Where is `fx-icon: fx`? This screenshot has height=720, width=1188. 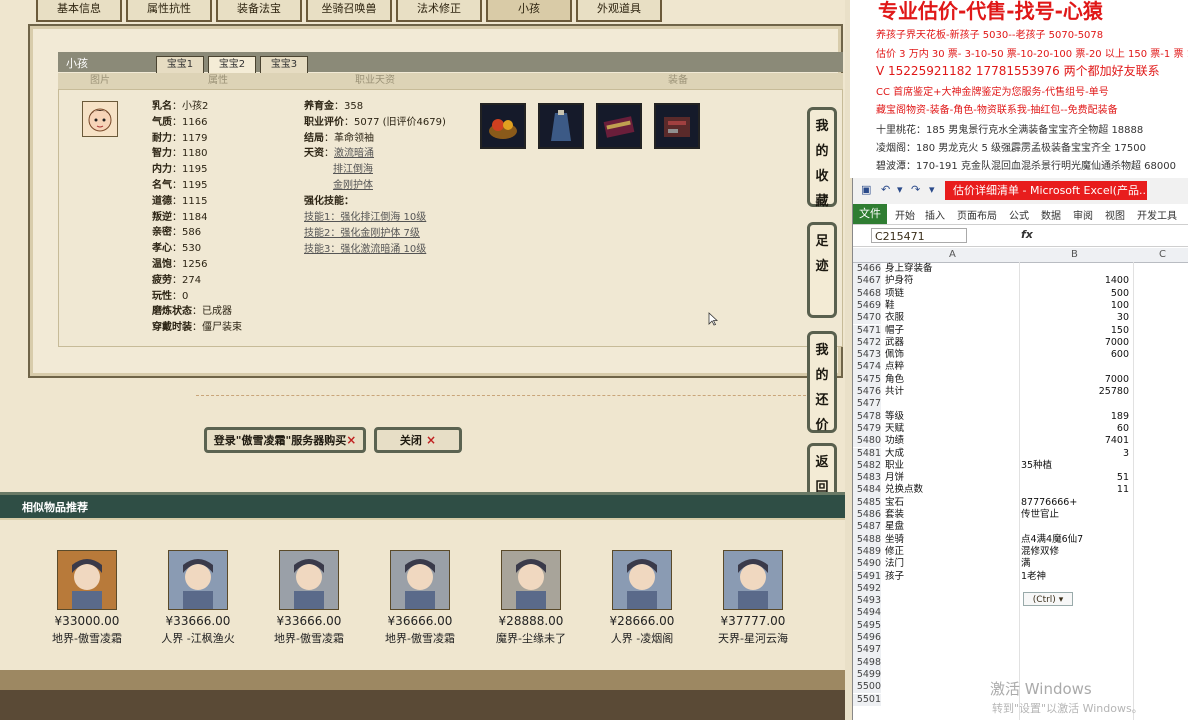 fx-icon: fx is located at coordinates (1027, 234).